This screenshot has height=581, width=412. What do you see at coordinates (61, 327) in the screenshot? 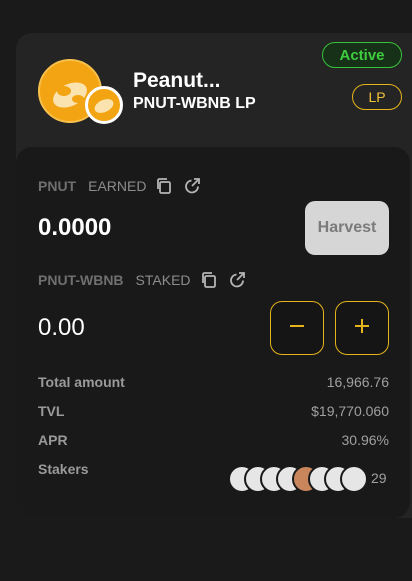
I see `staked-amount: 0.00` at bounding box center [61, 327].